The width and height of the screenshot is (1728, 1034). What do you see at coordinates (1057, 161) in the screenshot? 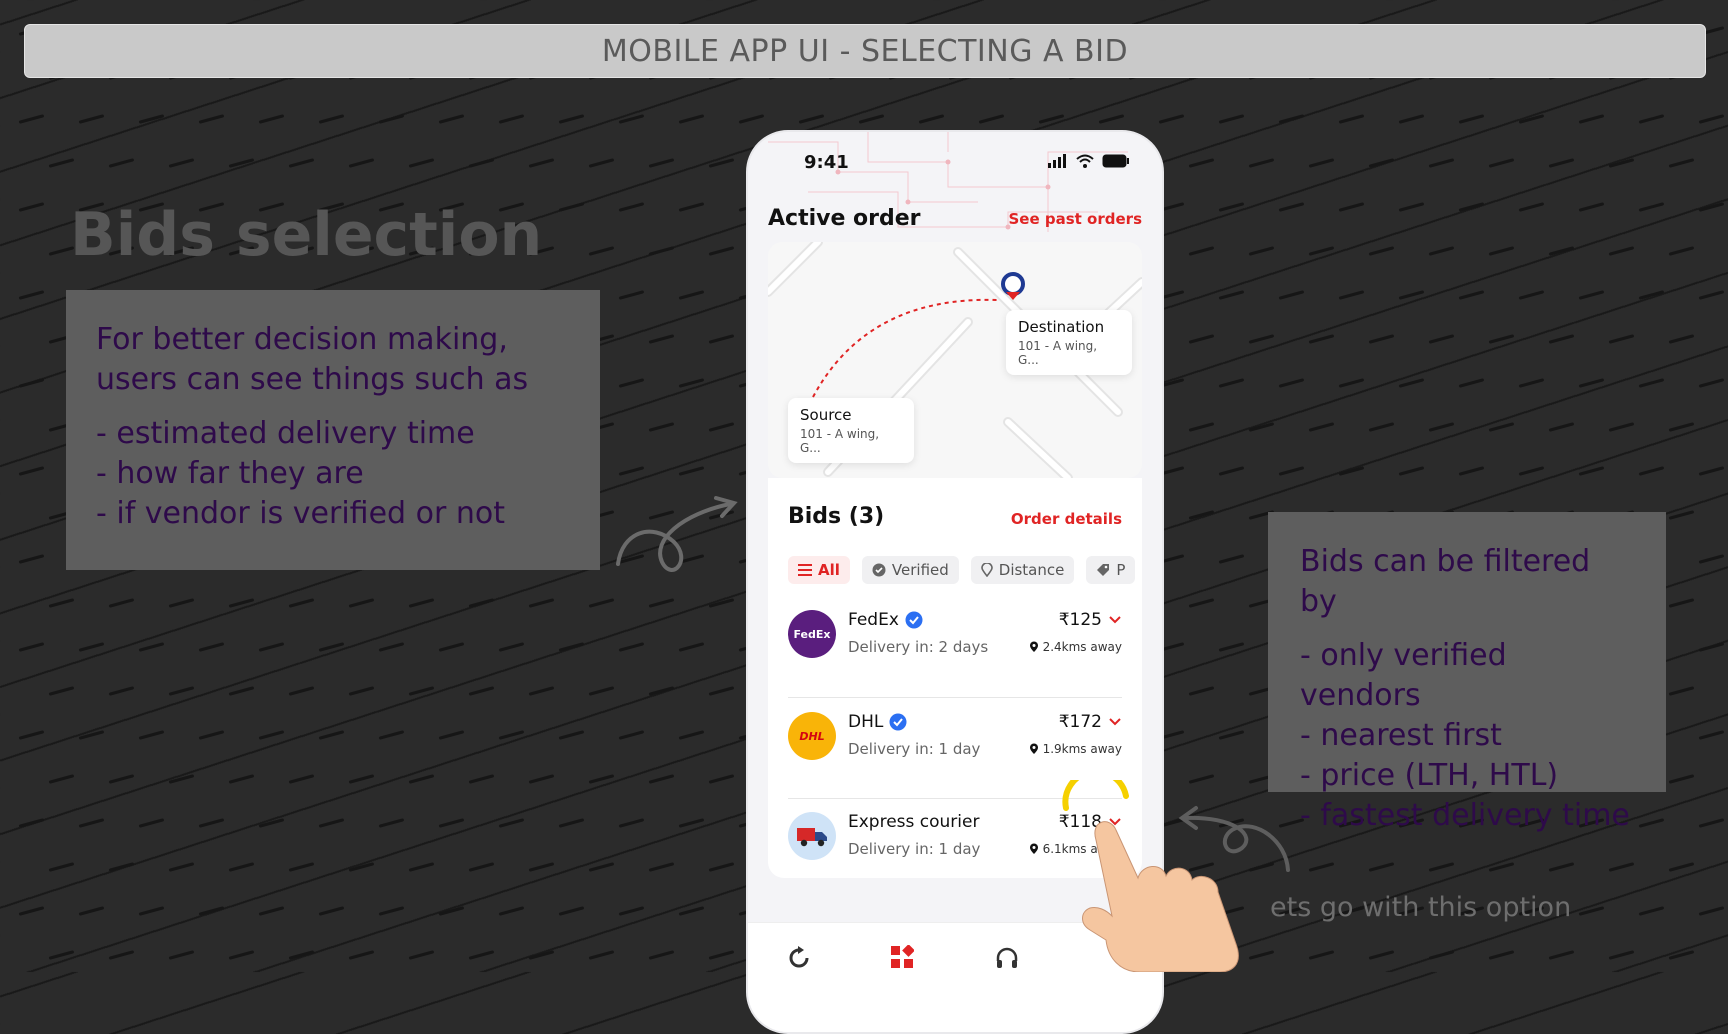
I see `signal-icon` at bounding box center [1057, 161].